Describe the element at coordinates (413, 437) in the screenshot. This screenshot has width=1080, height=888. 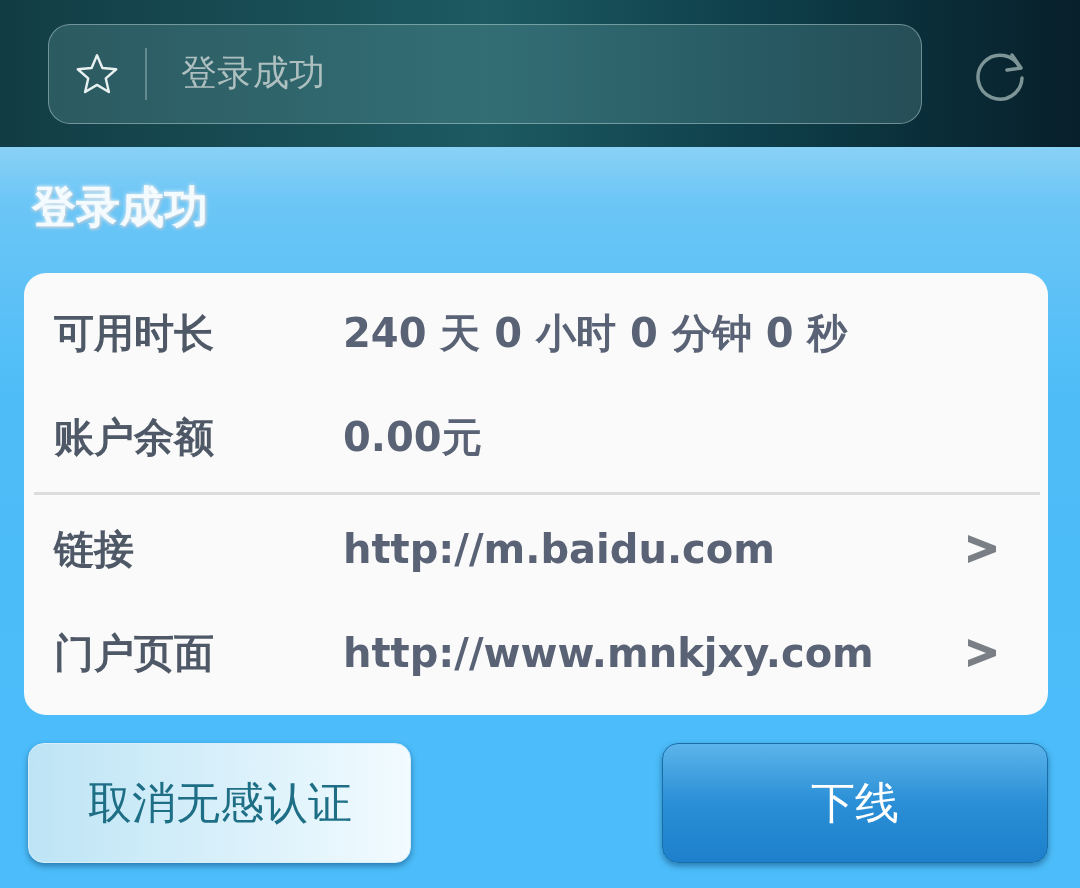
I see `row-value: 0.00元` at that location.